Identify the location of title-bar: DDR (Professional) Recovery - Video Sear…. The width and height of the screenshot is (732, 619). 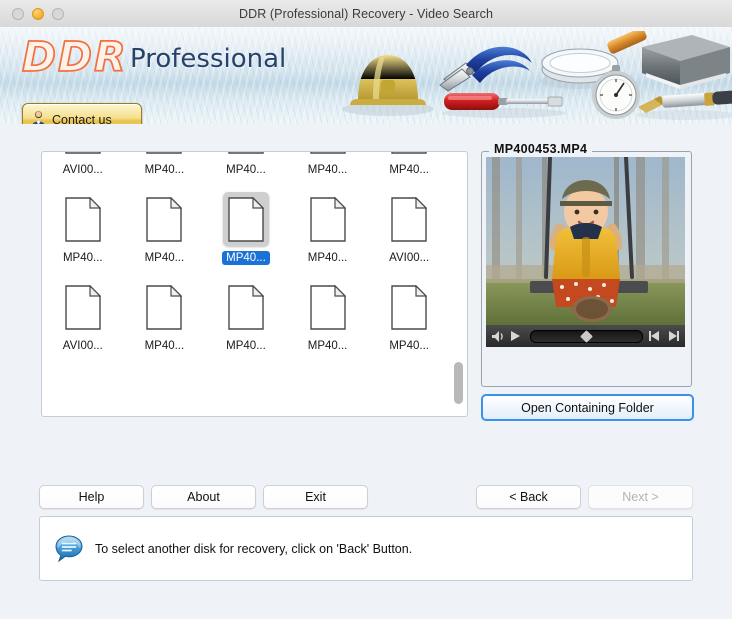
(366, 14).